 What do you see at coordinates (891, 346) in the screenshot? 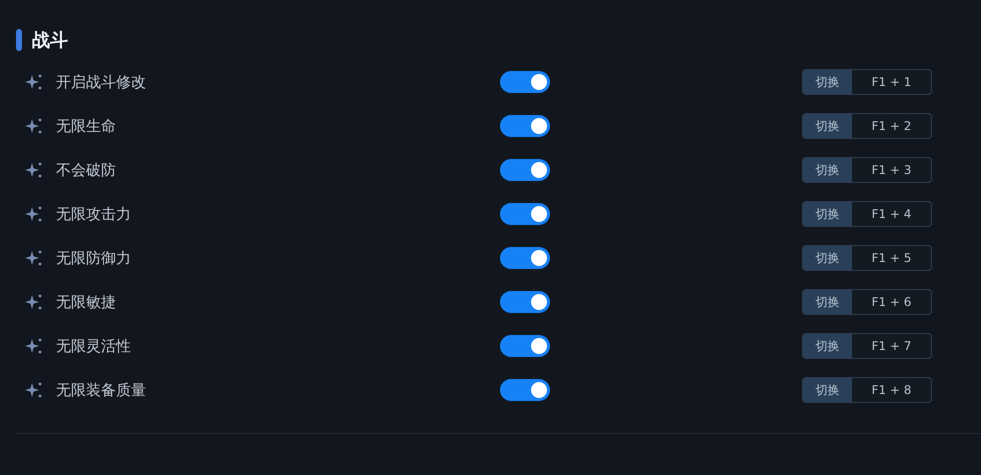
I see `hotkey-text: F1 + 7` at bounding box center [891, 346].